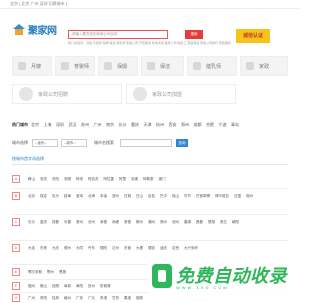 This screenshot has height=303, width=320. What do you see at coordinates (60, 125) in the screenshot?
I see `hot-city-link: 深圳` at bounding box center [60, 125].